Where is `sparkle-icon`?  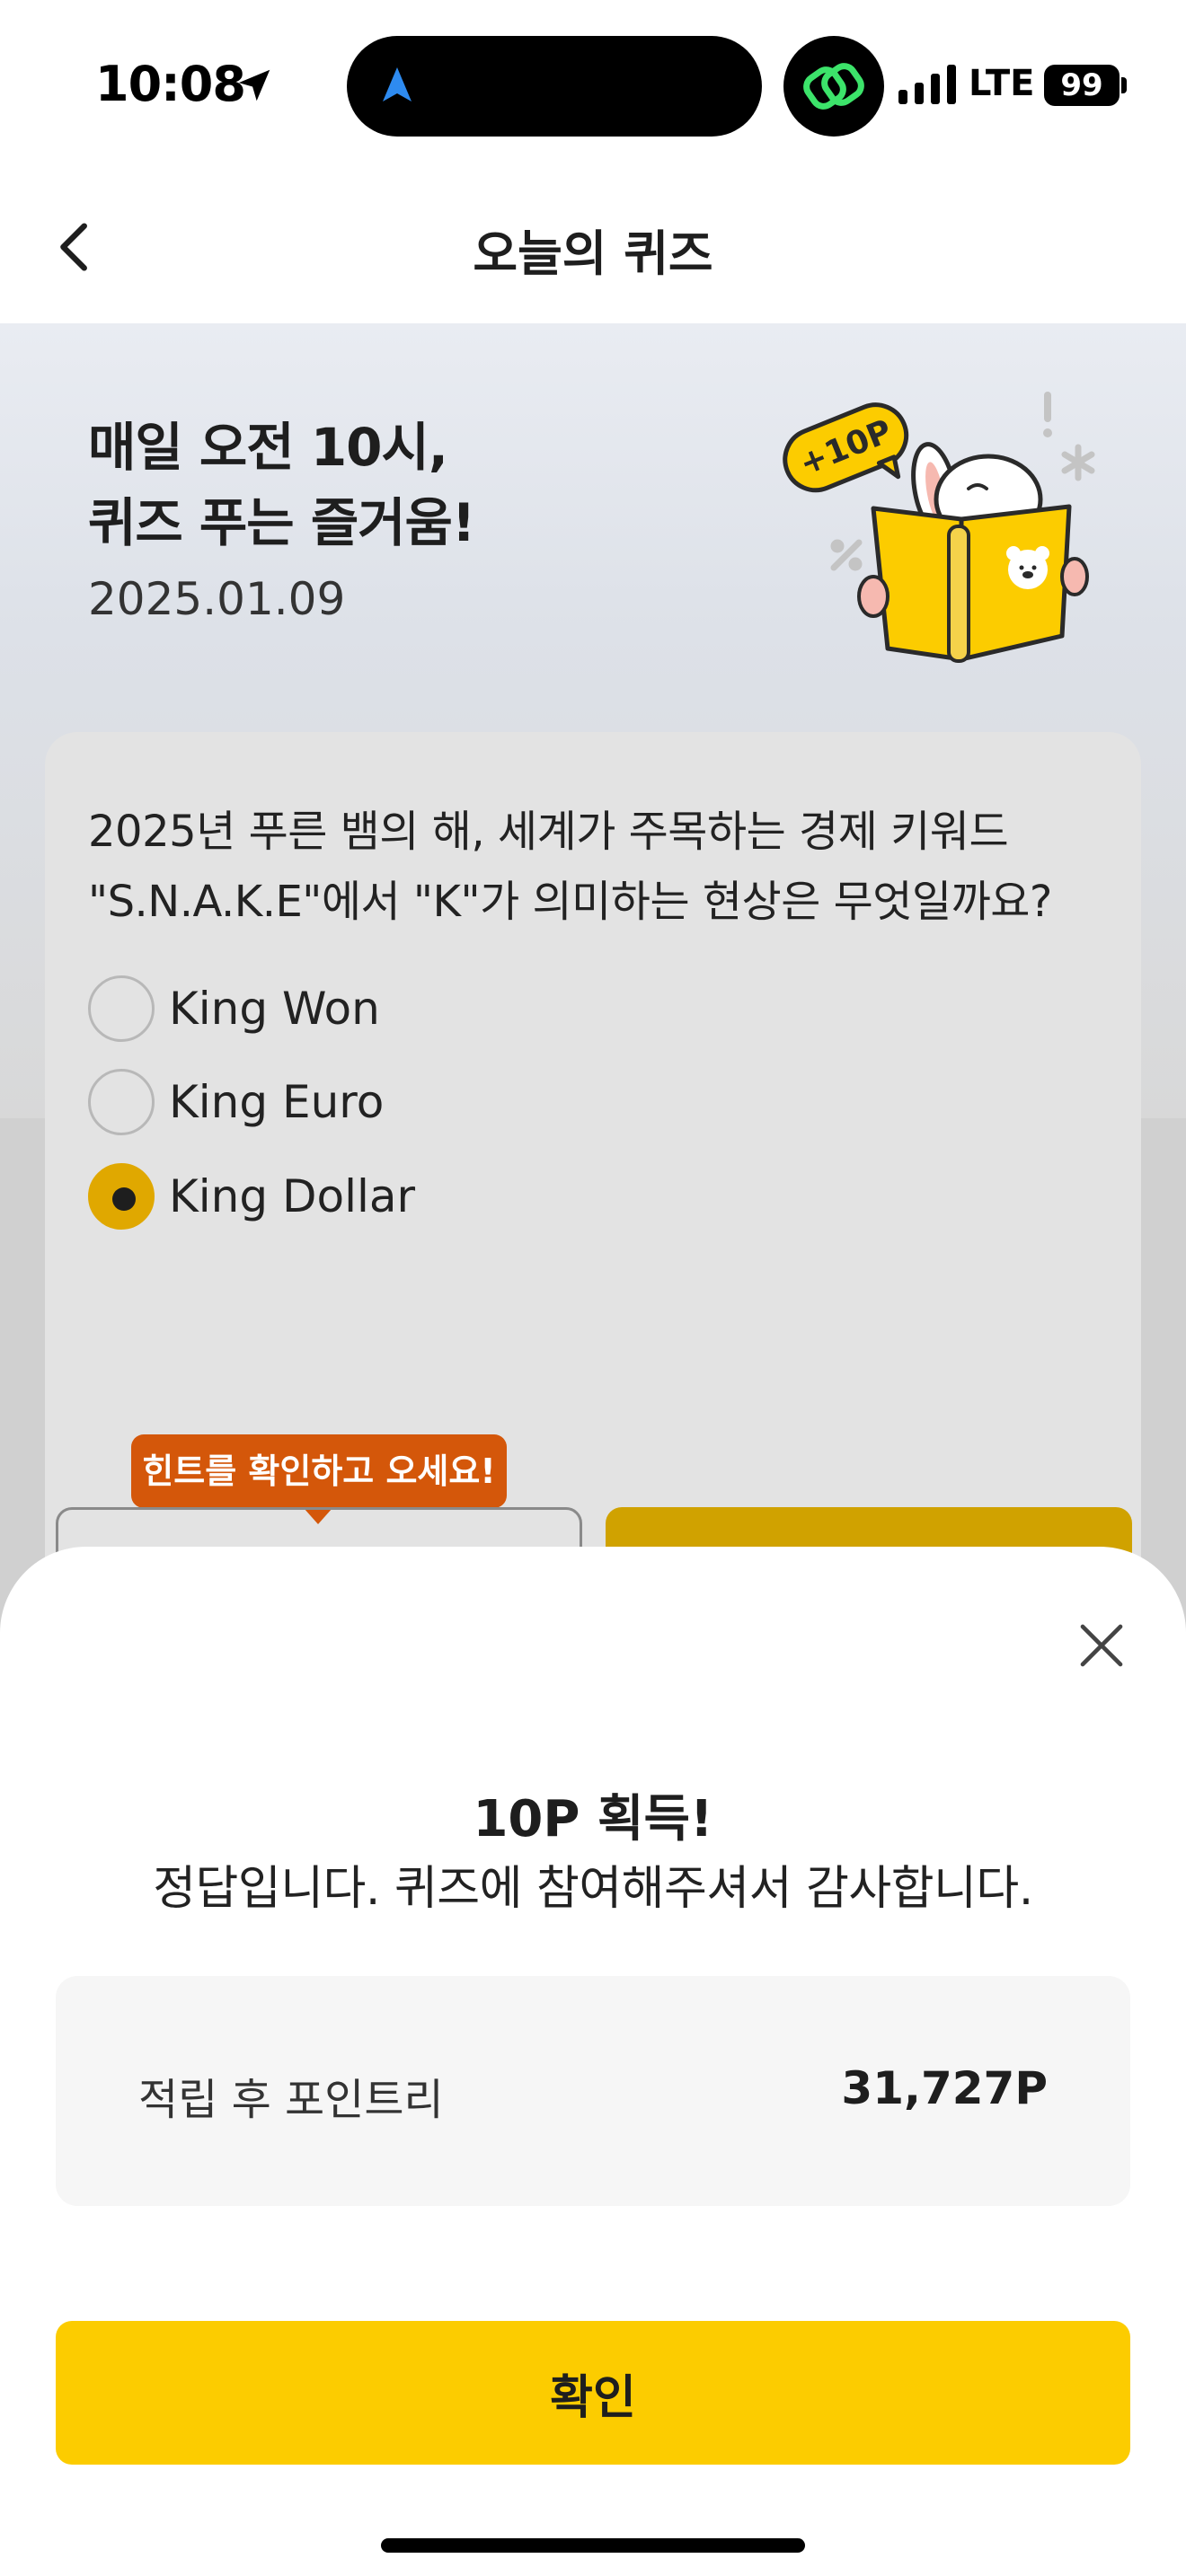 sparkle-icon is located at coordinates (1047, 407).